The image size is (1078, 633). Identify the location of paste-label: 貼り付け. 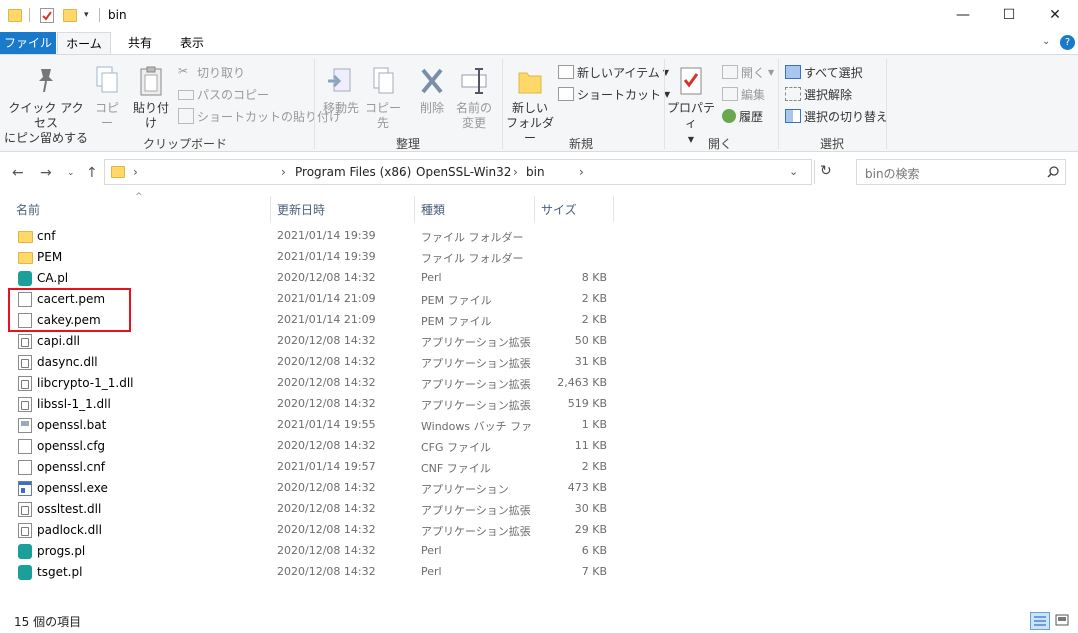
(150, 115).